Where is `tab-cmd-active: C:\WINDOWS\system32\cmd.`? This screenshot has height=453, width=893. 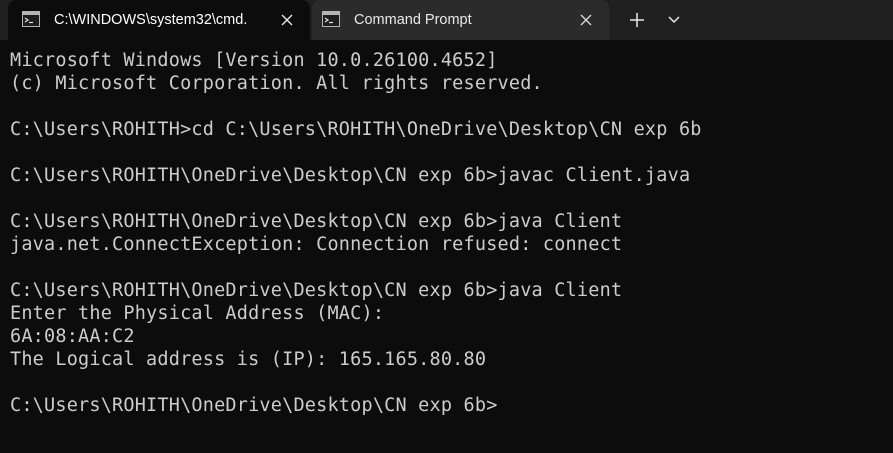
tab-cmd-active: C:\WINDOWS\system32\cmd. is located at coordinates (159, 20).